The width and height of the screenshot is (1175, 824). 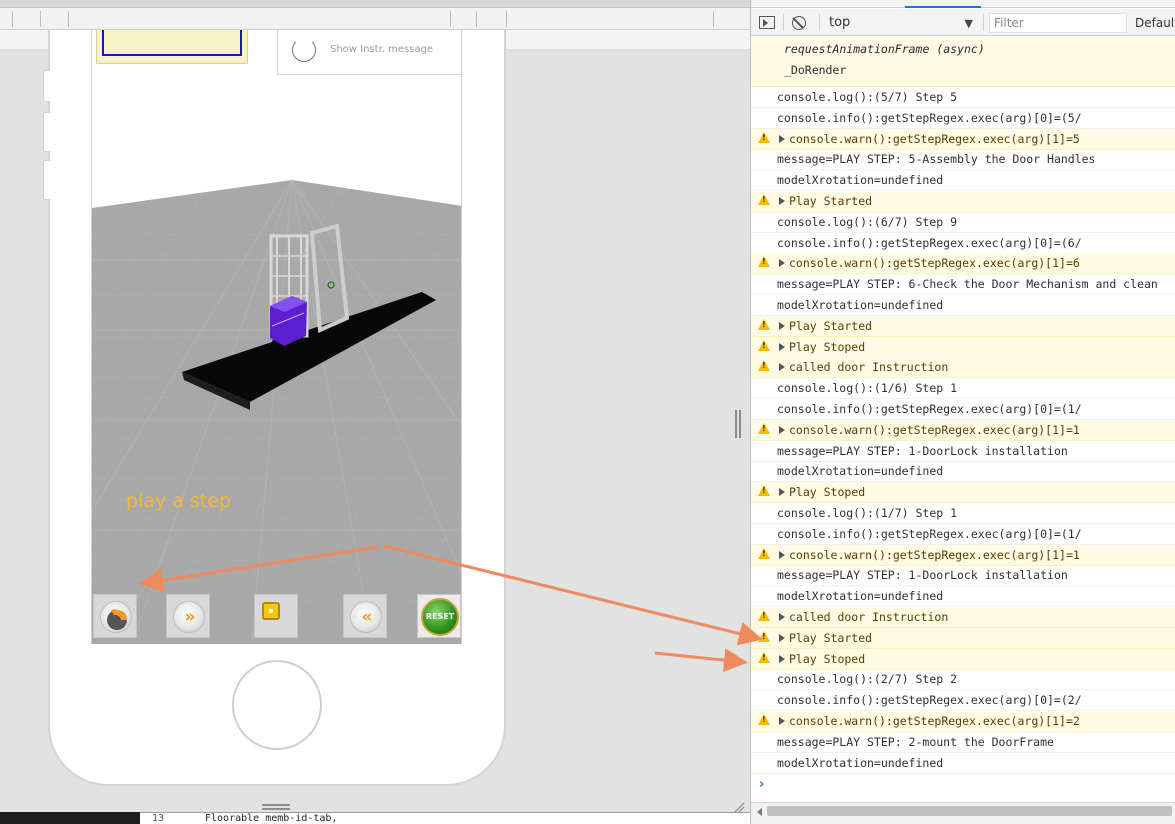 I want to click on rewind-icon: «, so click(x=367, y=617).